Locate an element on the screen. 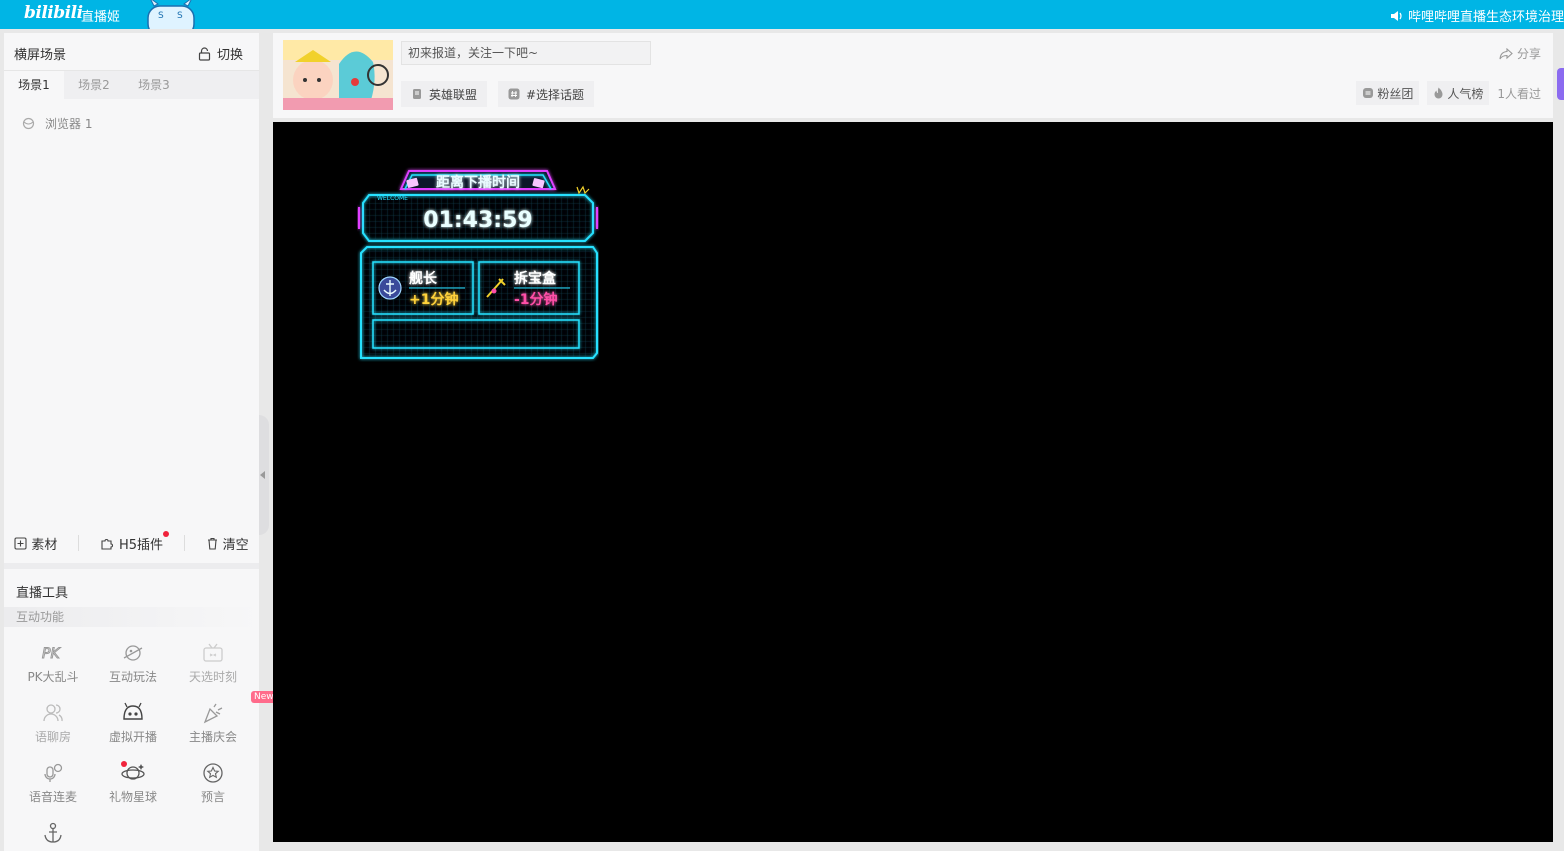 The image size is (1564, 851). lock-icon is located at coordinates (204, 53).